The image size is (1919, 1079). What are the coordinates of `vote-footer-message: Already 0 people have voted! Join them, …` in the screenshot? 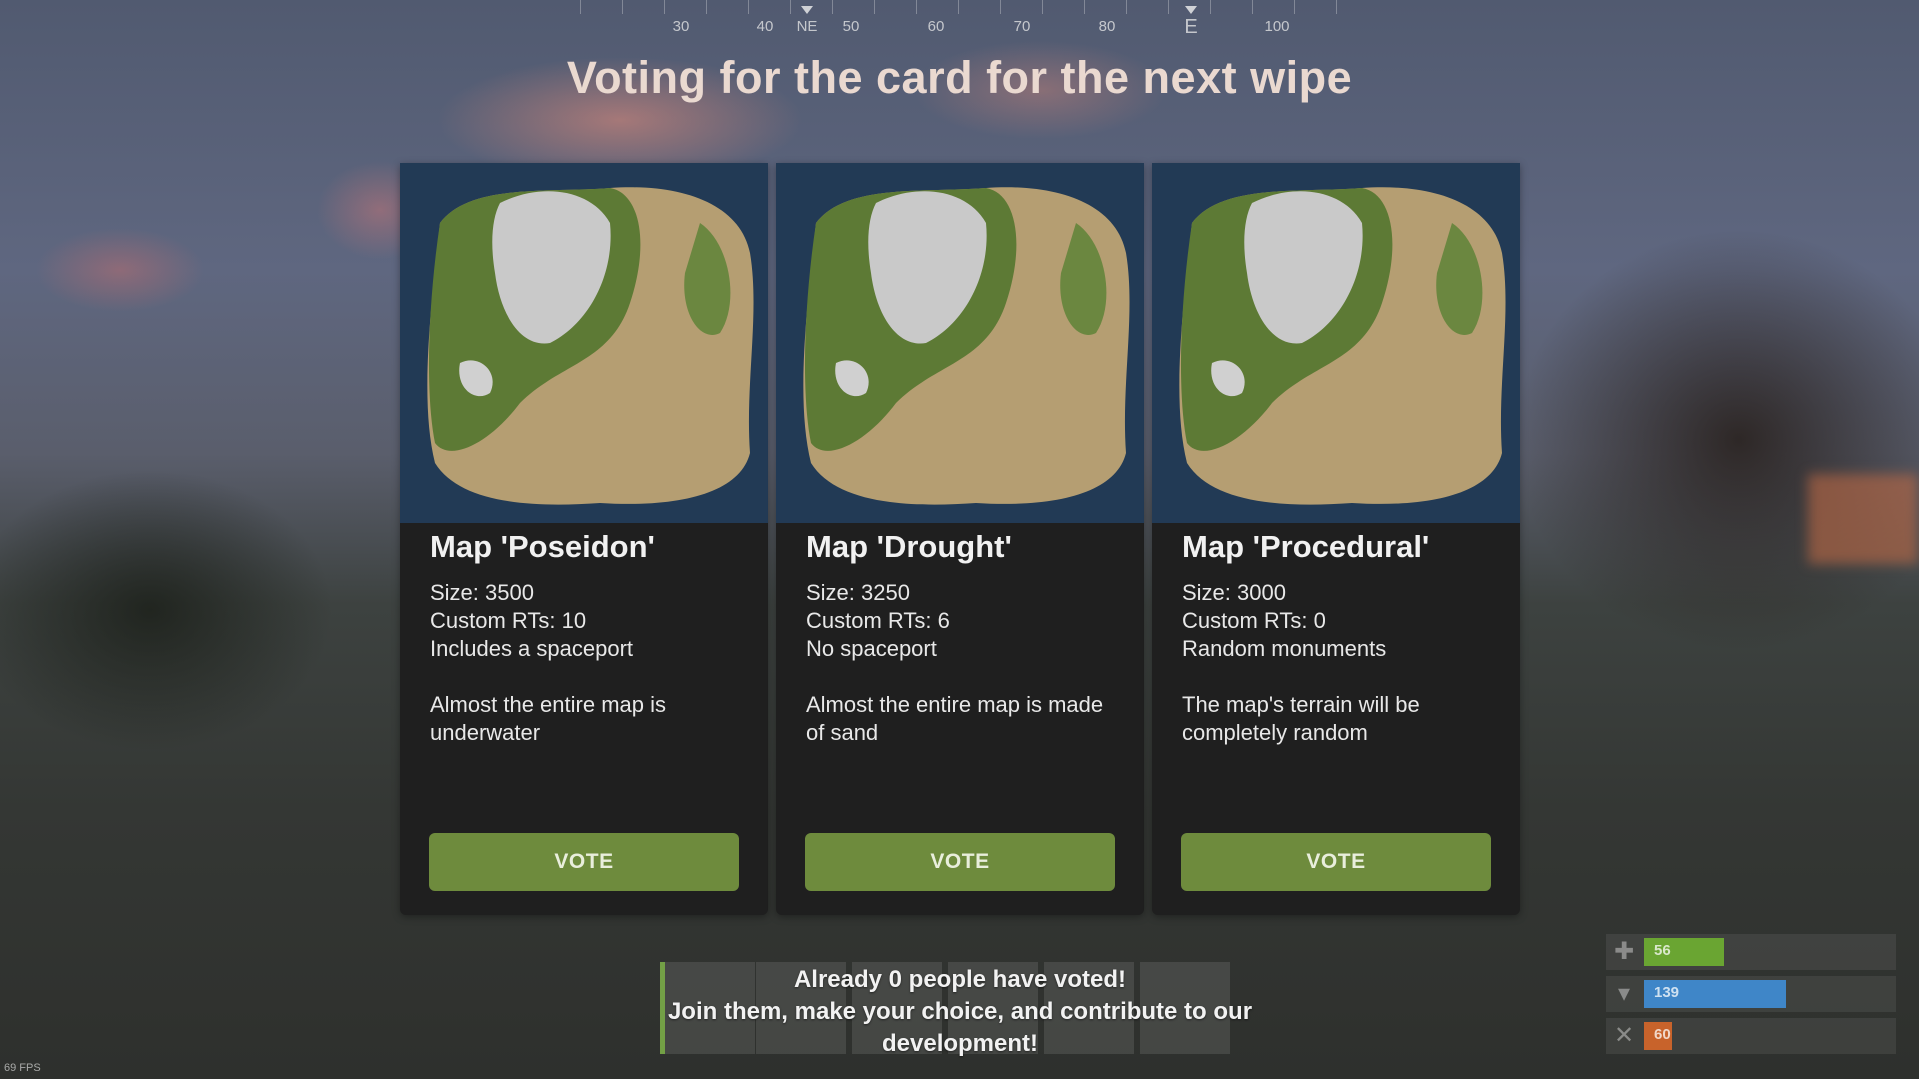 It's located at (960, 1012).